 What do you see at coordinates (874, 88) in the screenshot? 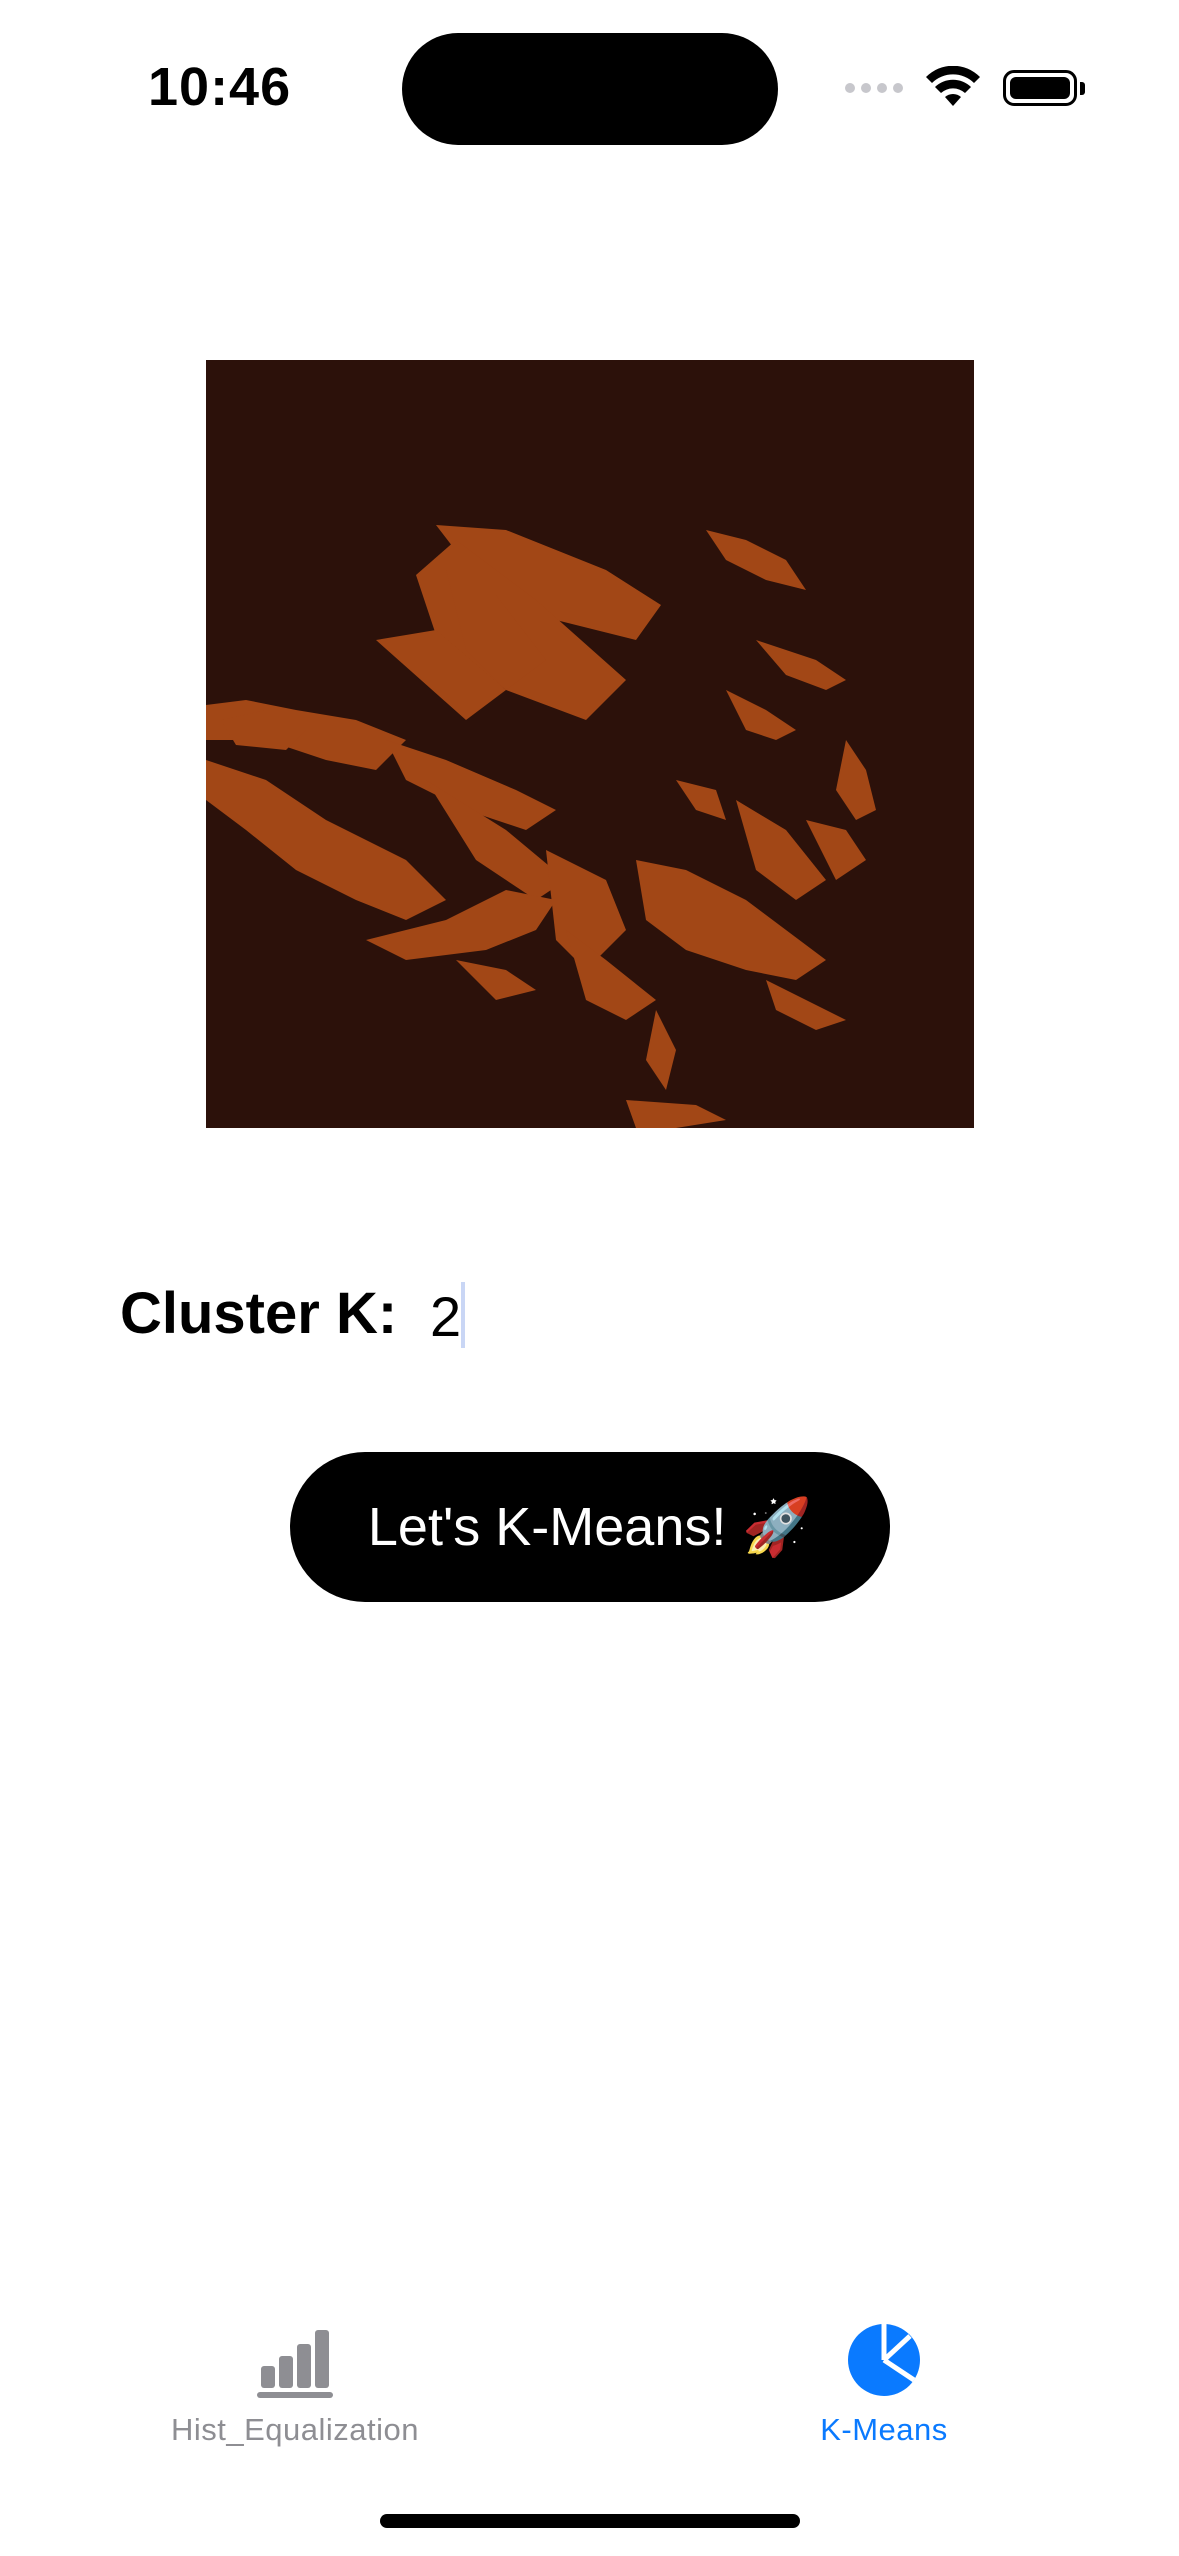
I see `cellular-signal-icon` at bounding box center [874, 88].